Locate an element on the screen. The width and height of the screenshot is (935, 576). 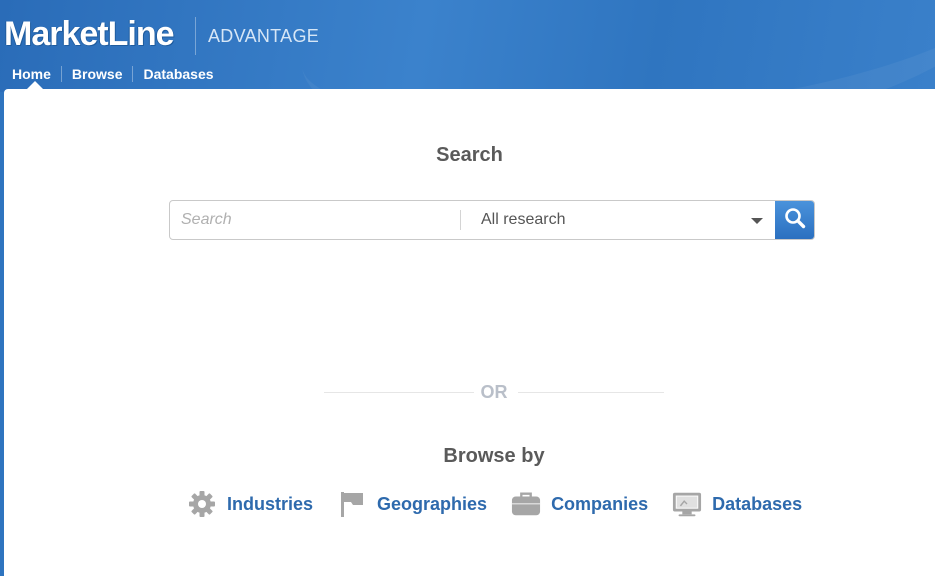
browse-geographies: Geographies is located at coordinates (412, 504).